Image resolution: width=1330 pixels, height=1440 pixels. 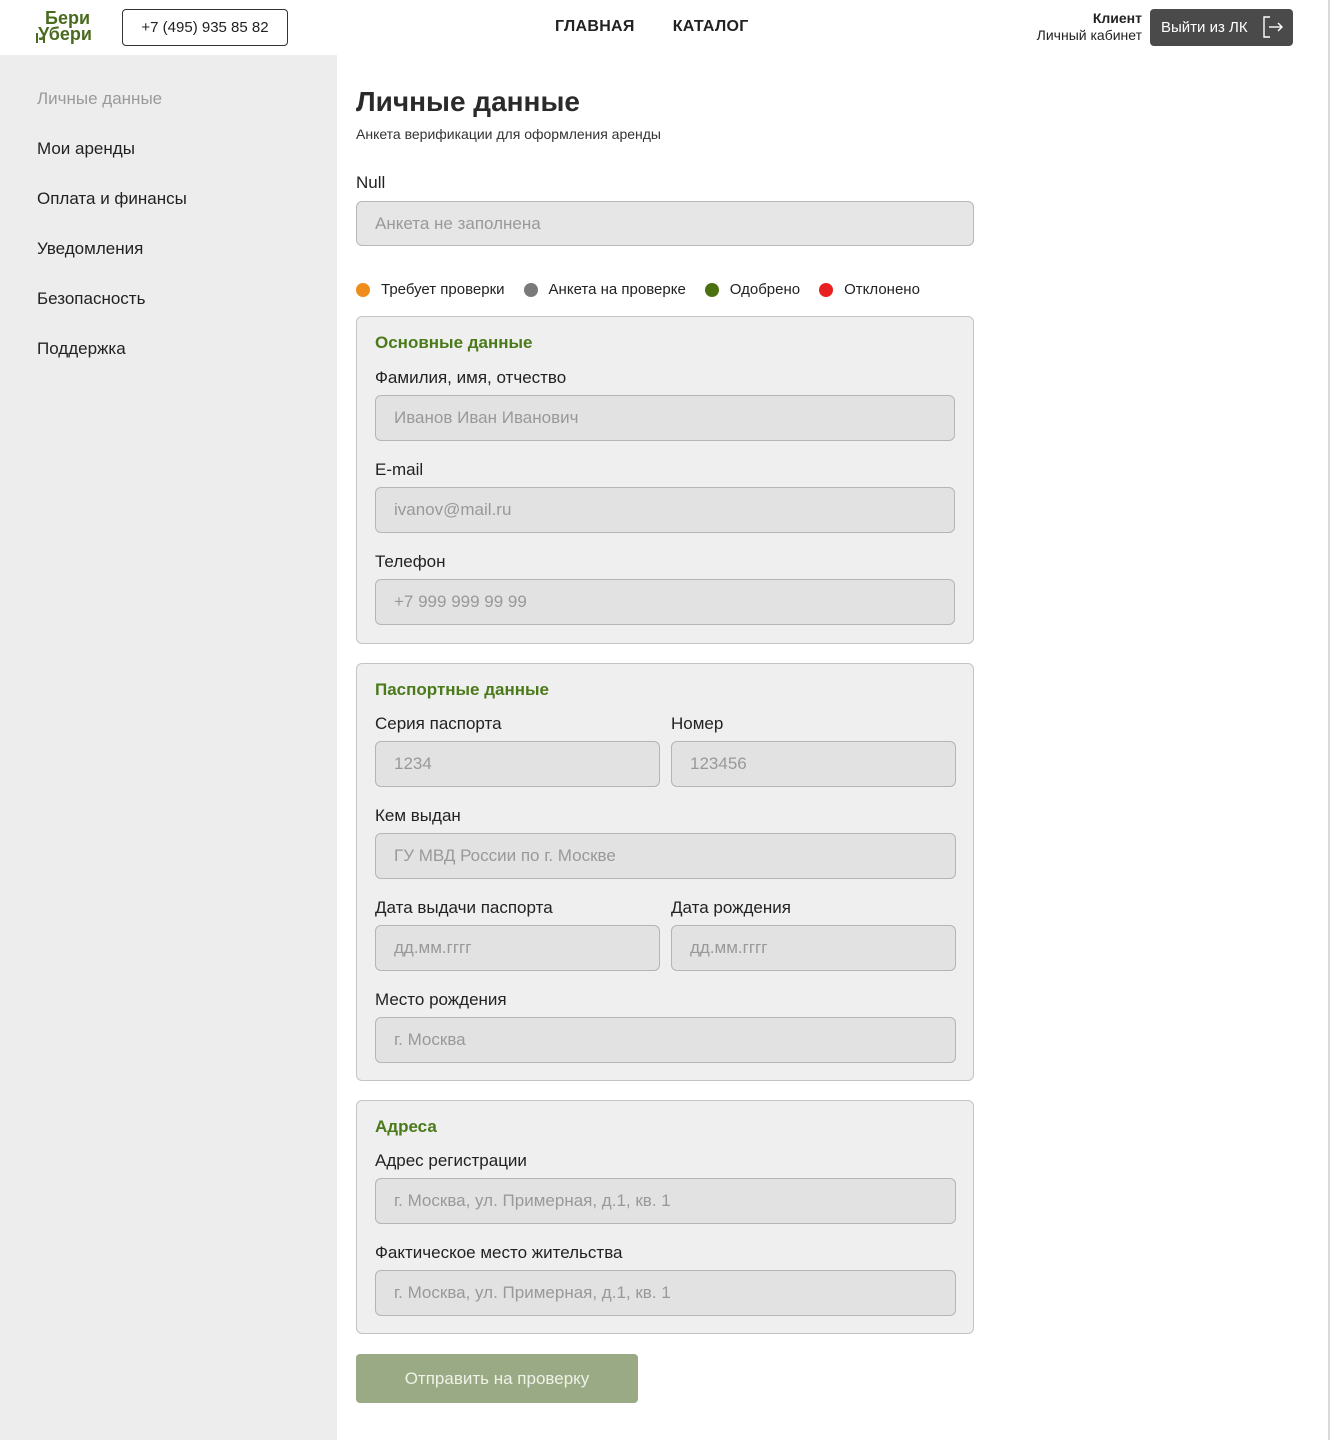 What do you see at coordinates (441, 999) in the screenshot?
I see `birth-place-label: Место рождения` at bounding box center [441, 999].